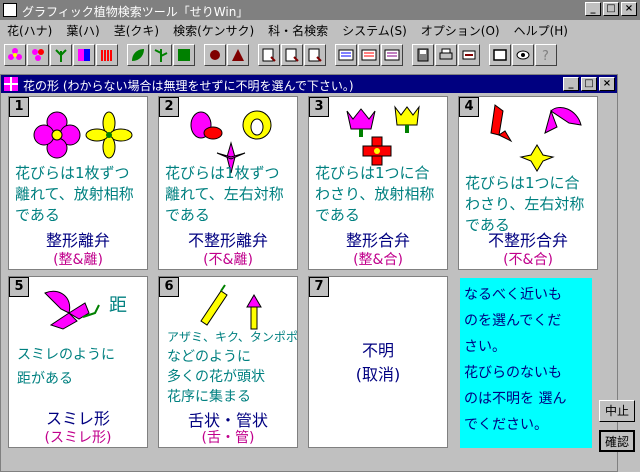 This screenshot has width=640, height=472. What do you see at coordinates (45, 379) in the screenshot?
I see `card-desc-line: 距がある` at bounding box center [45, 379].